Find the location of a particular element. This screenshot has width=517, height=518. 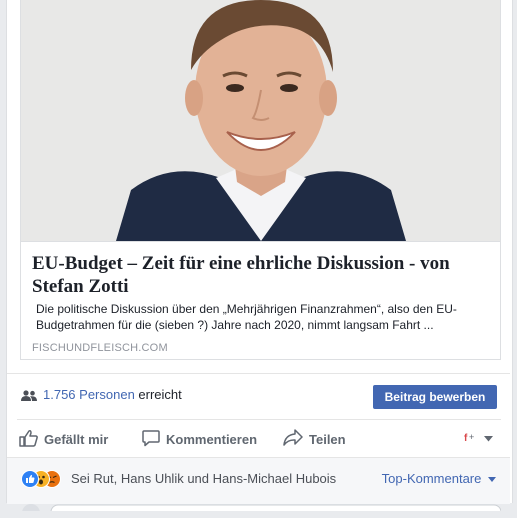

people-icon is located at coordinates (29, 398).